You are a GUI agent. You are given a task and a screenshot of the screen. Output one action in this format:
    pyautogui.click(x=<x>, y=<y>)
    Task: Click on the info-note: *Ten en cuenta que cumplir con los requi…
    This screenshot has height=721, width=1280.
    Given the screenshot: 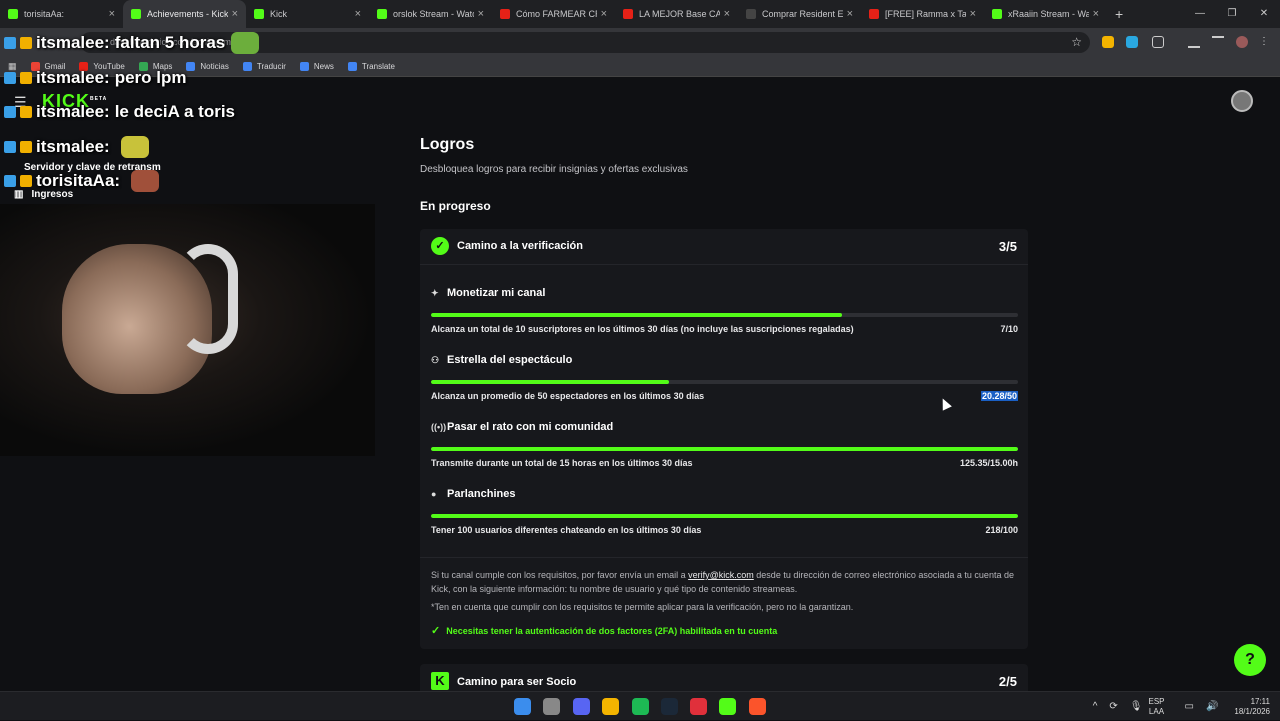 What is the action you would take?
    pyautogui.click(x=642, y=607)
    